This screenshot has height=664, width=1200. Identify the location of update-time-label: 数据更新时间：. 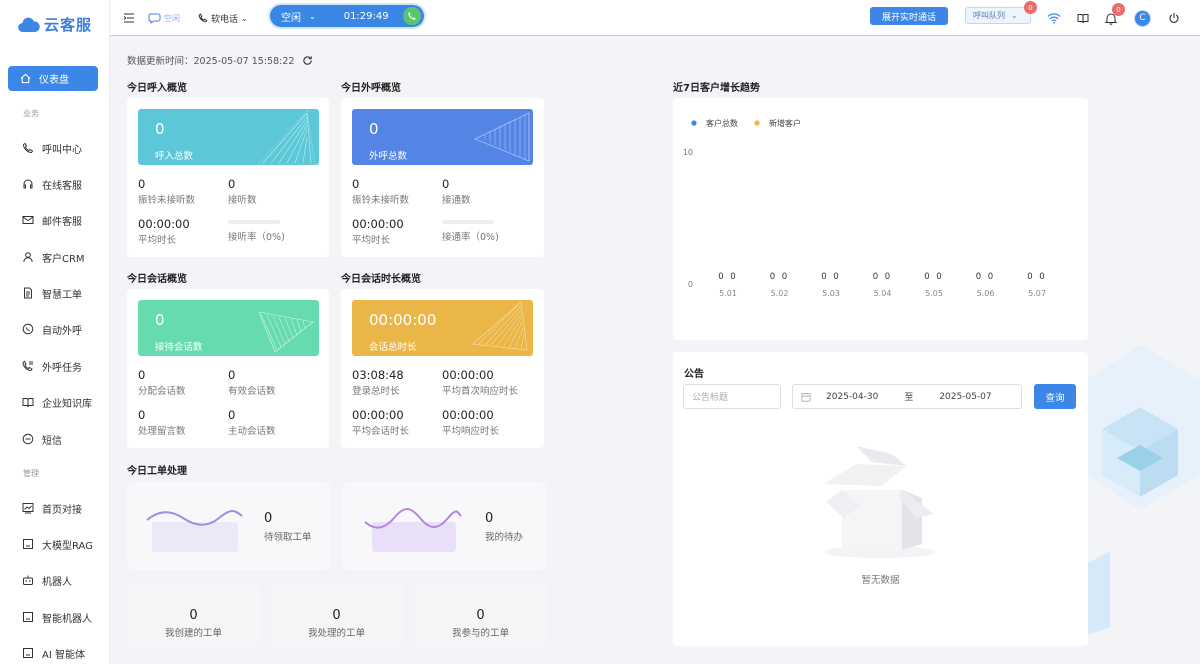
(160, 61).